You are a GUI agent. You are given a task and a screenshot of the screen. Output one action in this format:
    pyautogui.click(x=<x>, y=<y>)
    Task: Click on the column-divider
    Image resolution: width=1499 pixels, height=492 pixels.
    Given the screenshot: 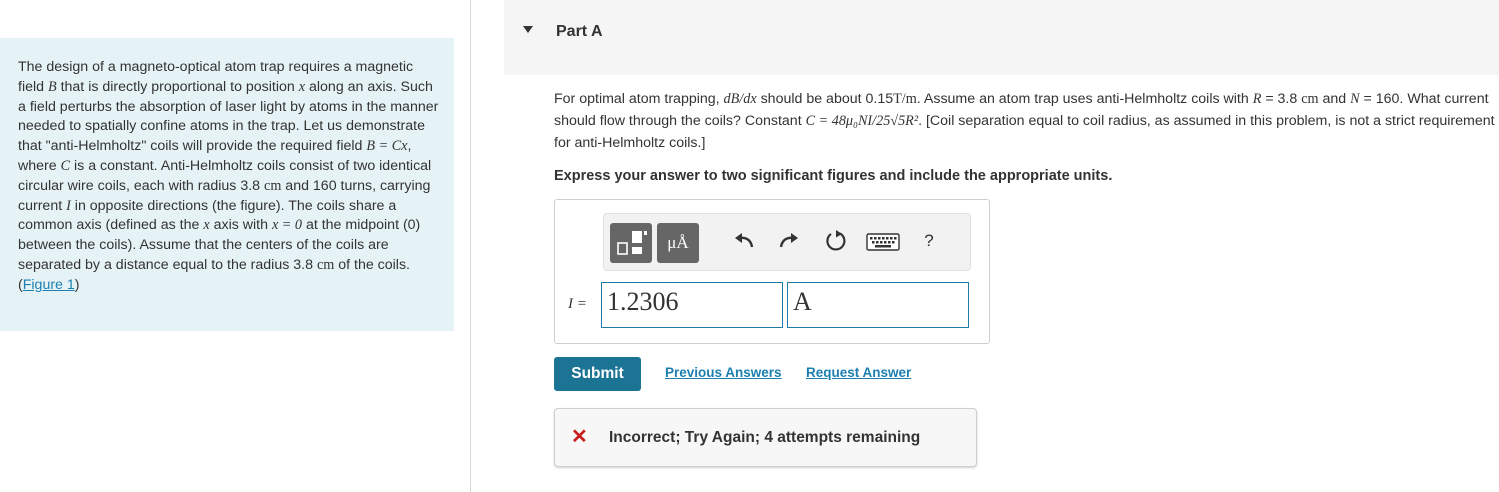 What is the action you would take?
    pyautogui.click(x=470, y=246)
    